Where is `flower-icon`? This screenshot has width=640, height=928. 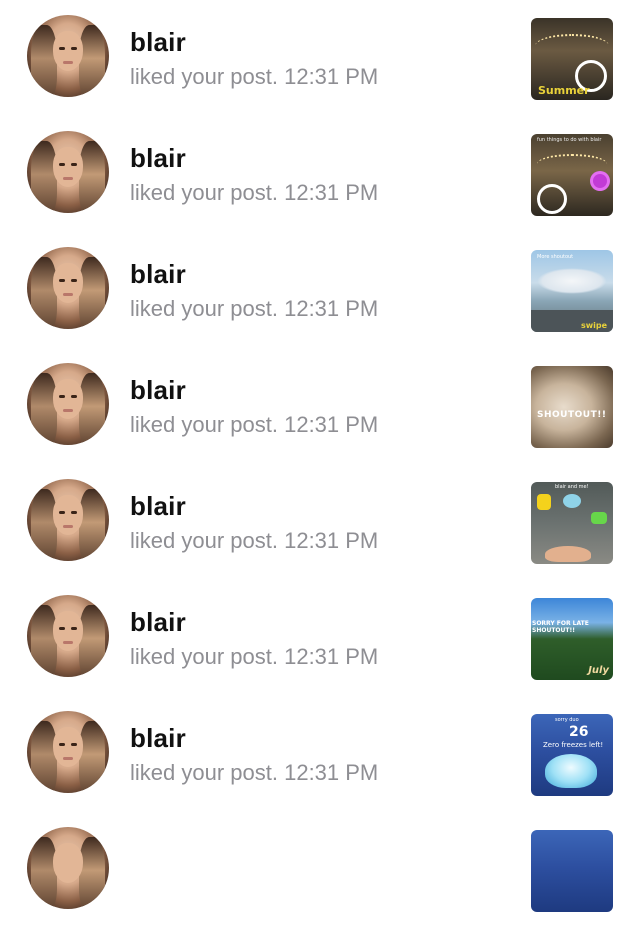 flower-icon is located at coordinates (600, 181).